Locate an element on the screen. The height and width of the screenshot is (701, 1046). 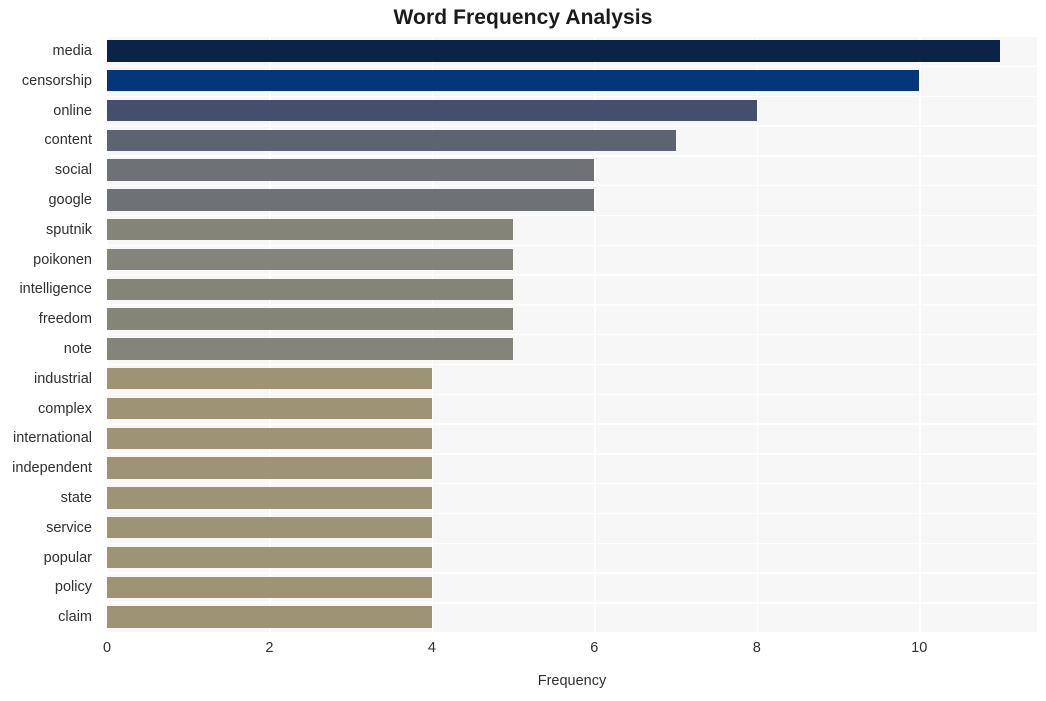
y-axis-label-industrial: industrial is located at coordinates (62, 378).